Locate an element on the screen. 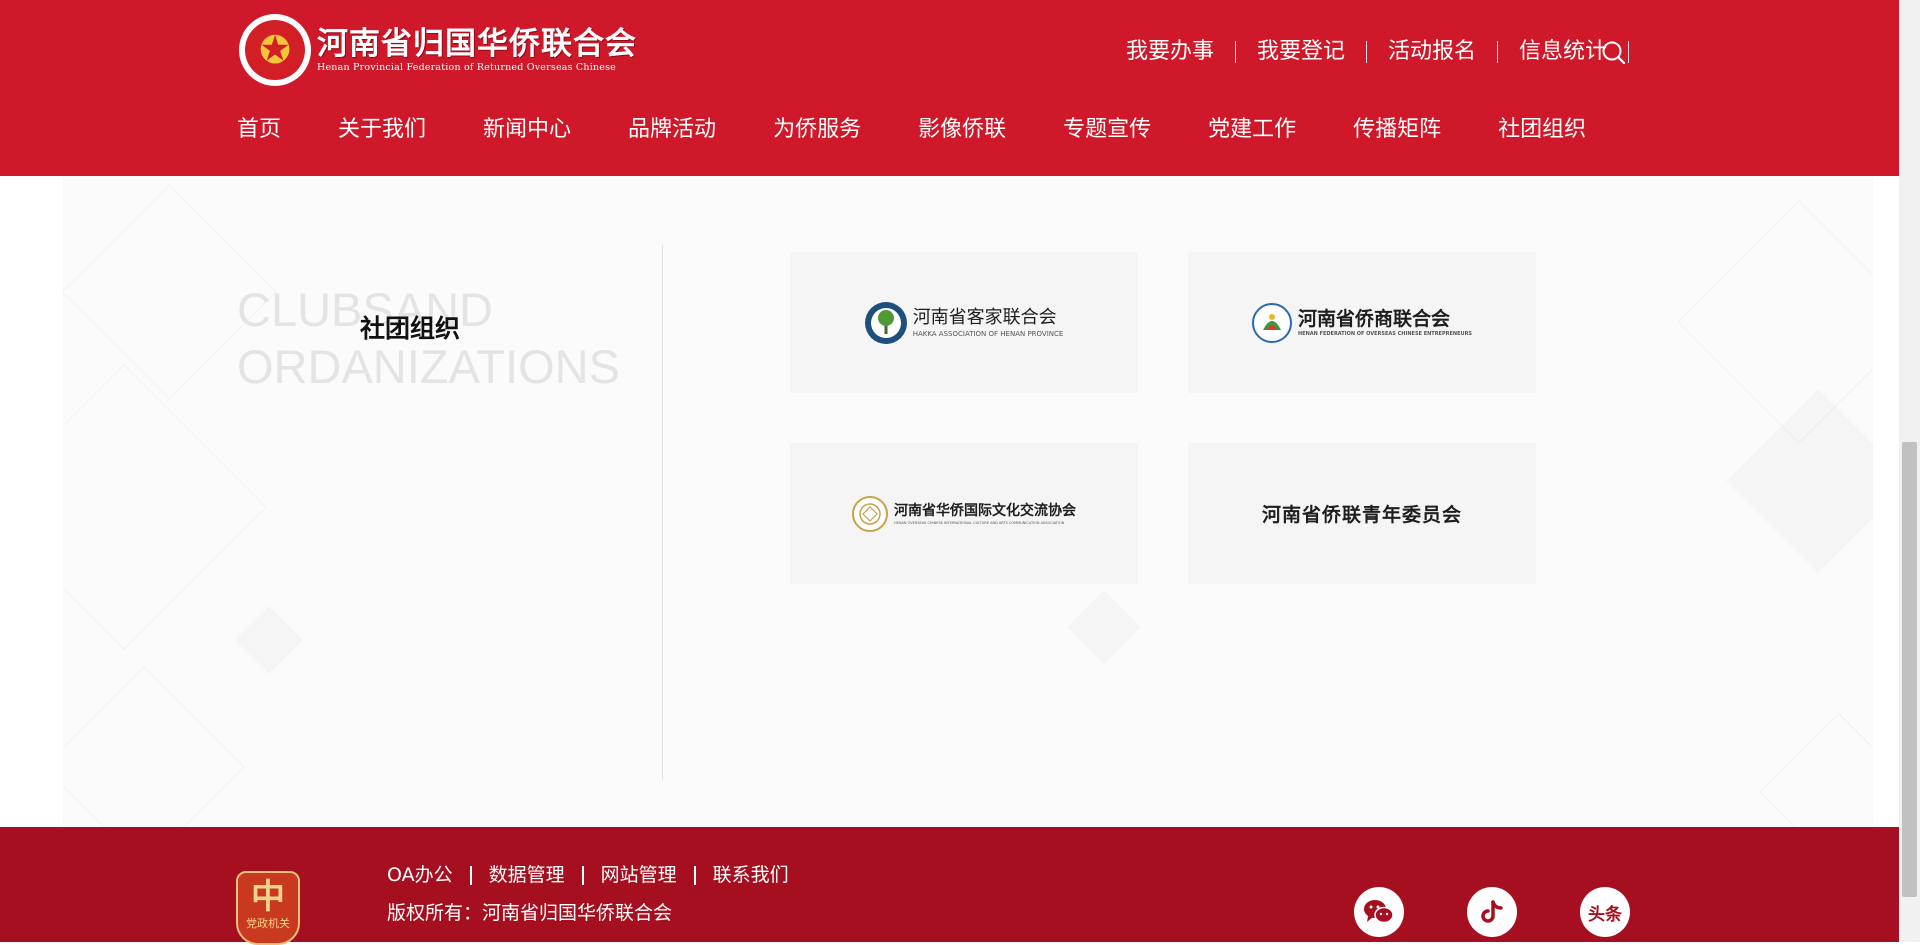 The image size is (1920, 945). org-card-youth-committee: 河南省侨联青年委员会 is located at coordinates (1362, 513).